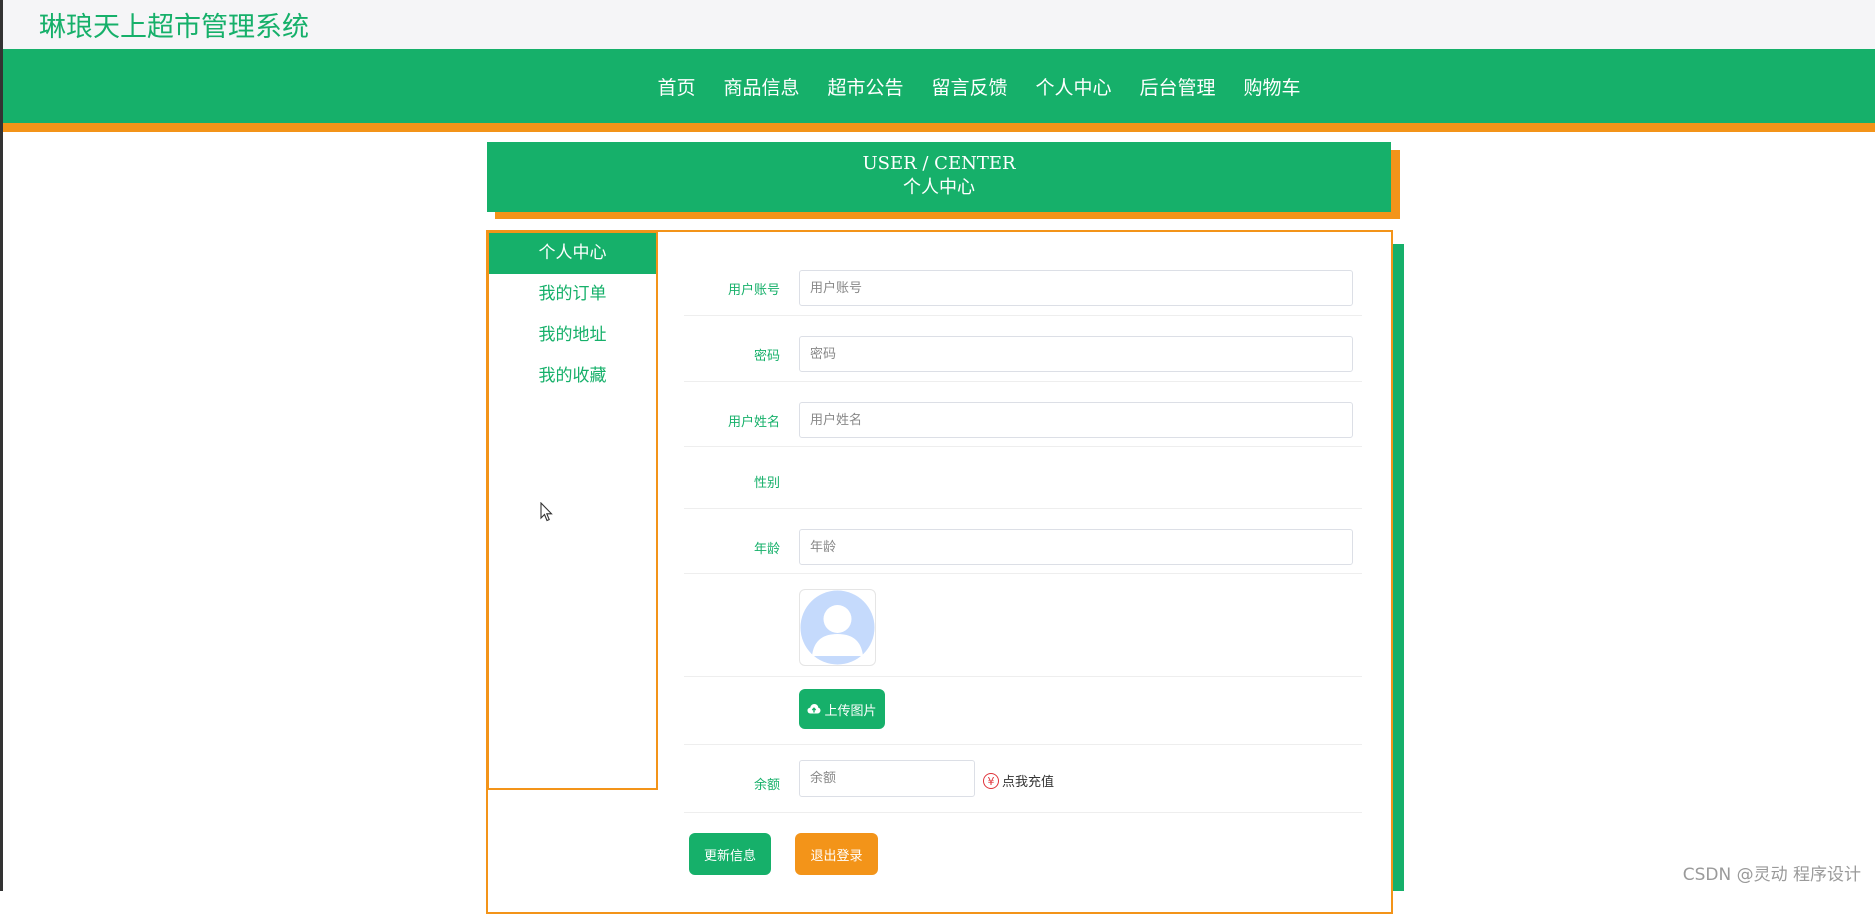 This screenshot has width=1875, height=914. I want to click on nav-item-admin: 后台管理, so click(1178, 86).